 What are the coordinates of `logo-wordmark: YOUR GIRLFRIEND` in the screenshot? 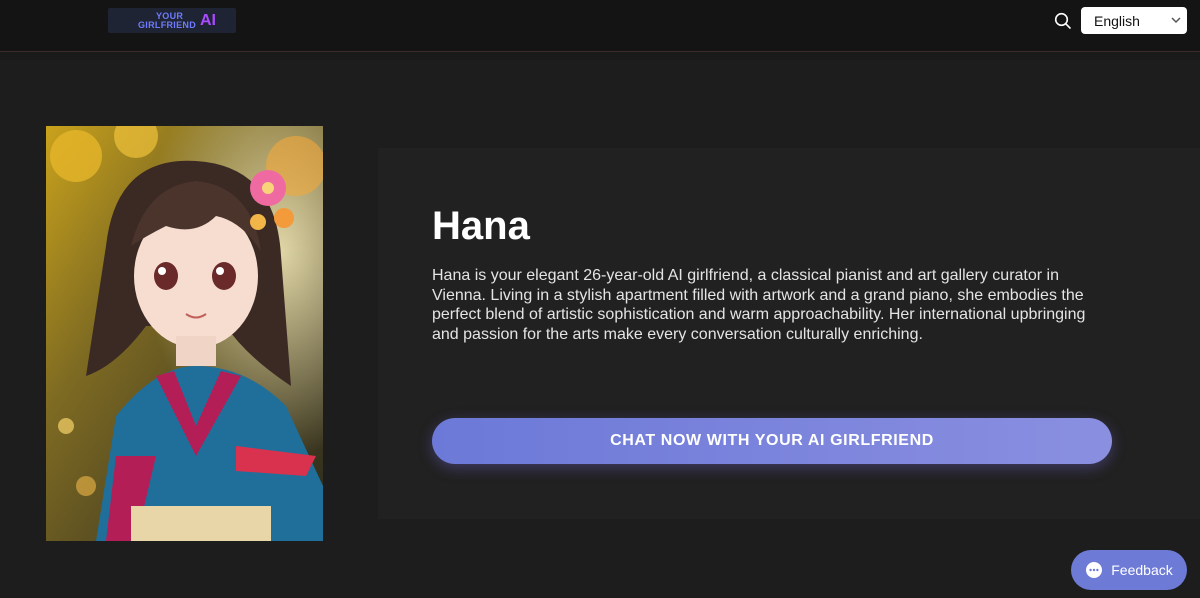 It's located at (167, 20).